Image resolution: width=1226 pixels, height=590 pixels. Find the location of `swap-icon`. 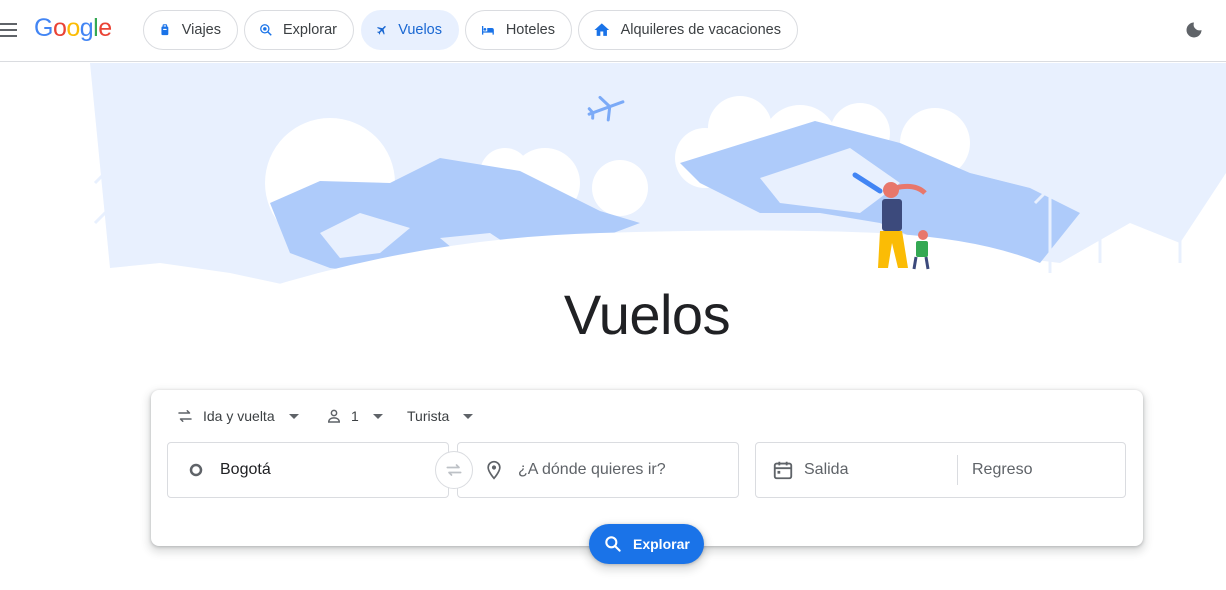

swap-icon is located at coordinates (454, 470).